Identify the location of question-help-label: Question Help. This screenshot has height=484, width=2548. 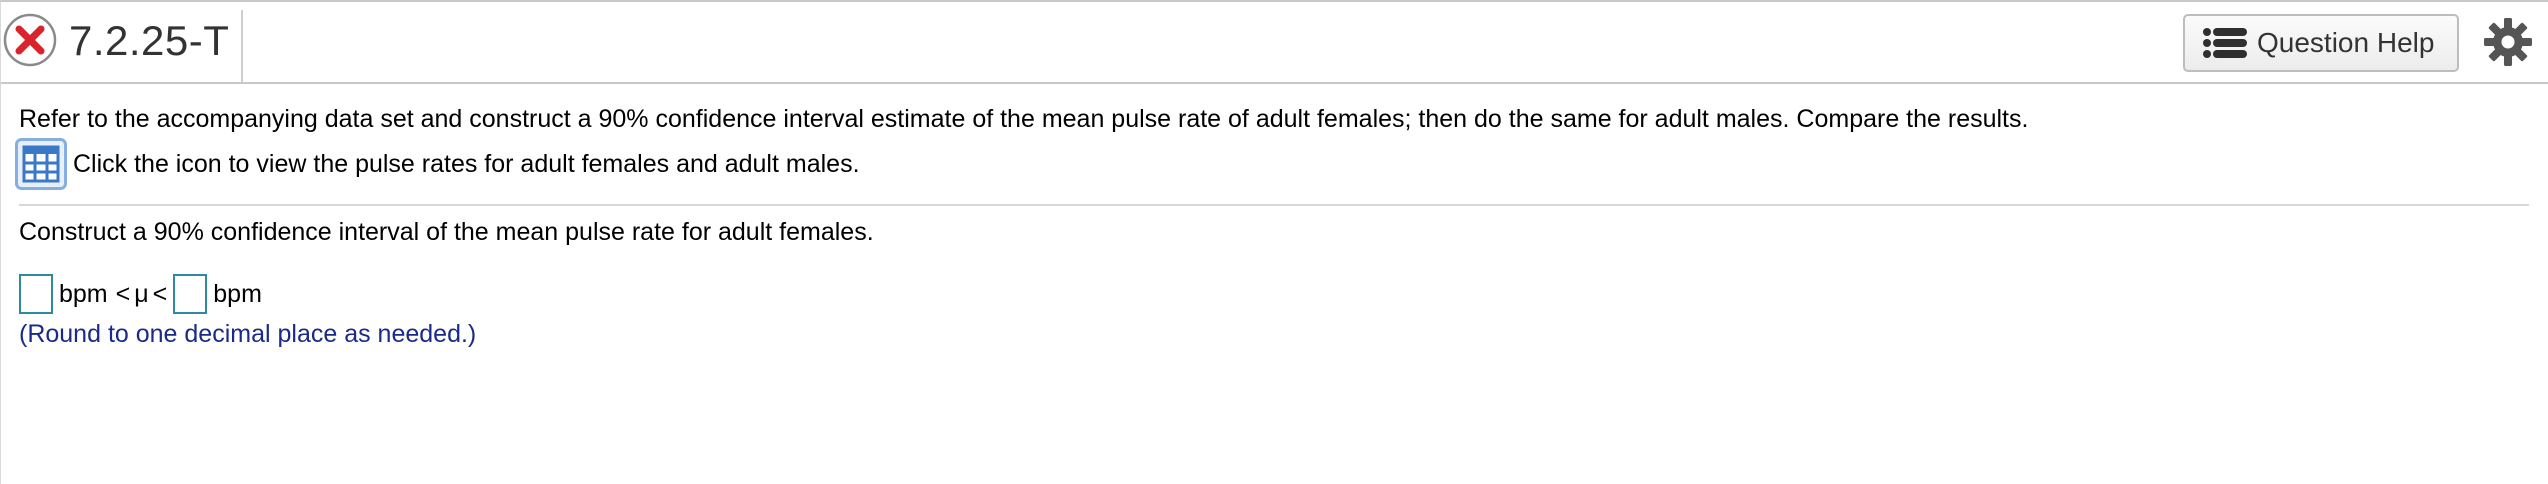
(2346, 42).